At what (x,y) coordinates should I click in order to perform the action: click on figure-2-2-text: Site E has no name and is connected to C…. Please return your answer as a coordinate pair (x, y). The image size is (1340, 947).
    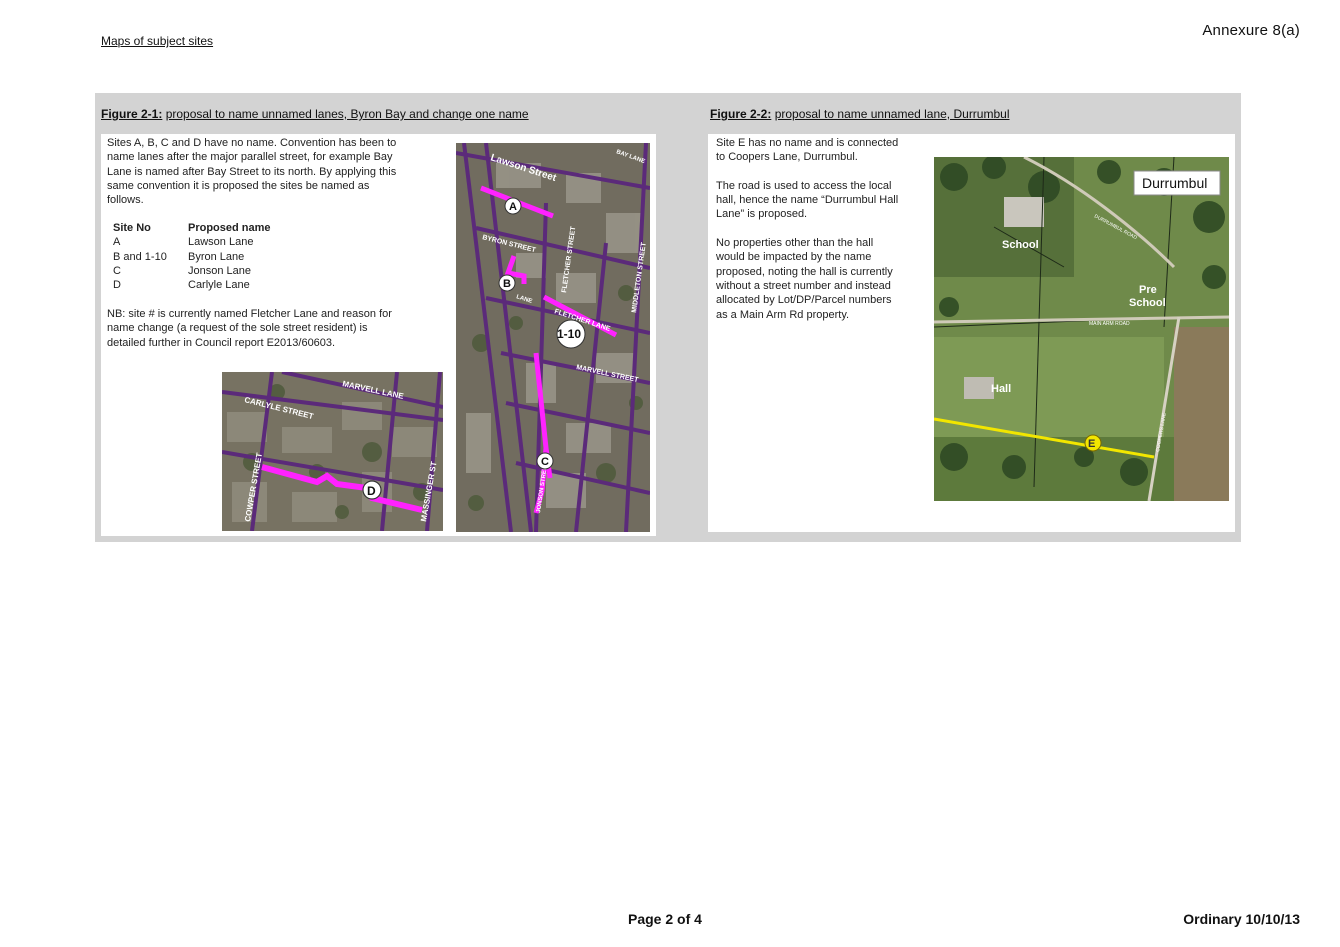
    Looking at the image, I should click on (823, 229).